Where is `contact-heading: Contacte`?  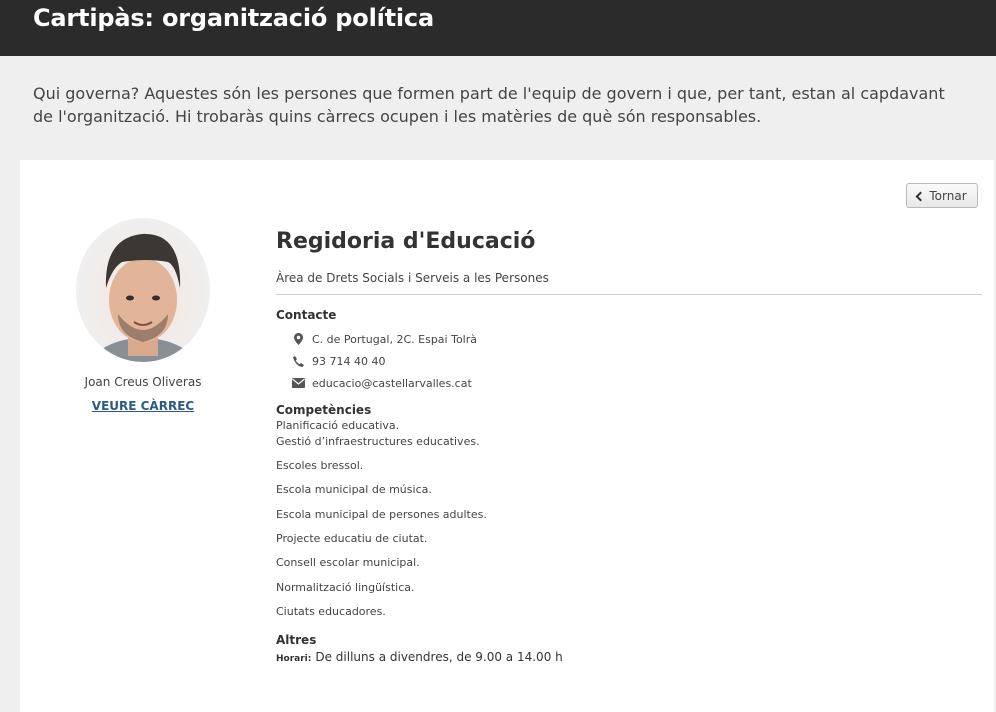 contact-heading: Contacte is located at coordinates (306, 315).